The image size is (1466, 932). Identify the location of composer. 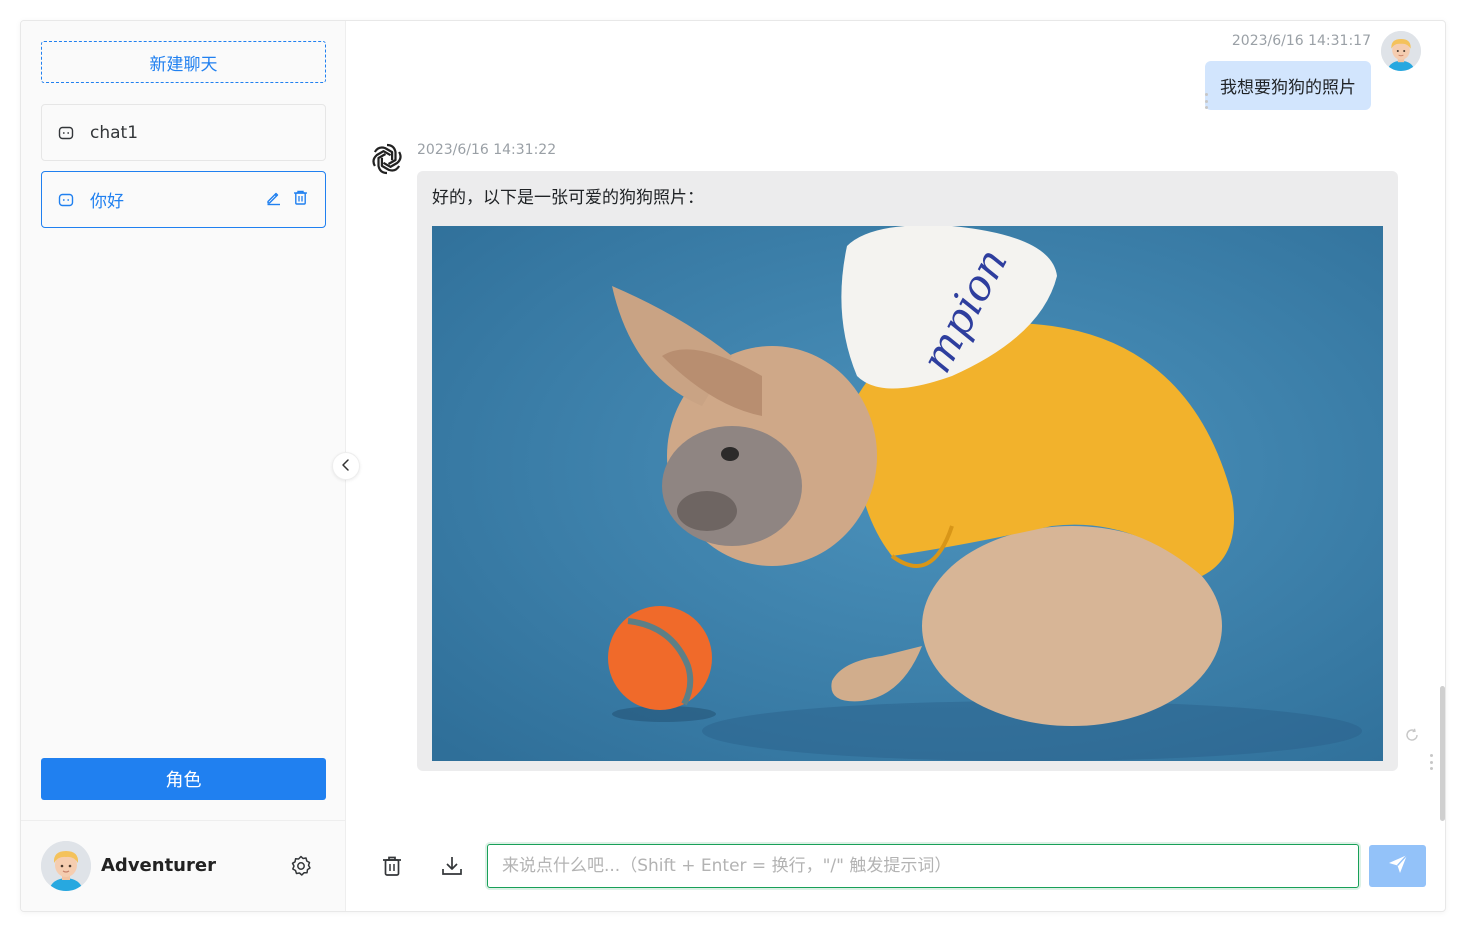
(896, 866).